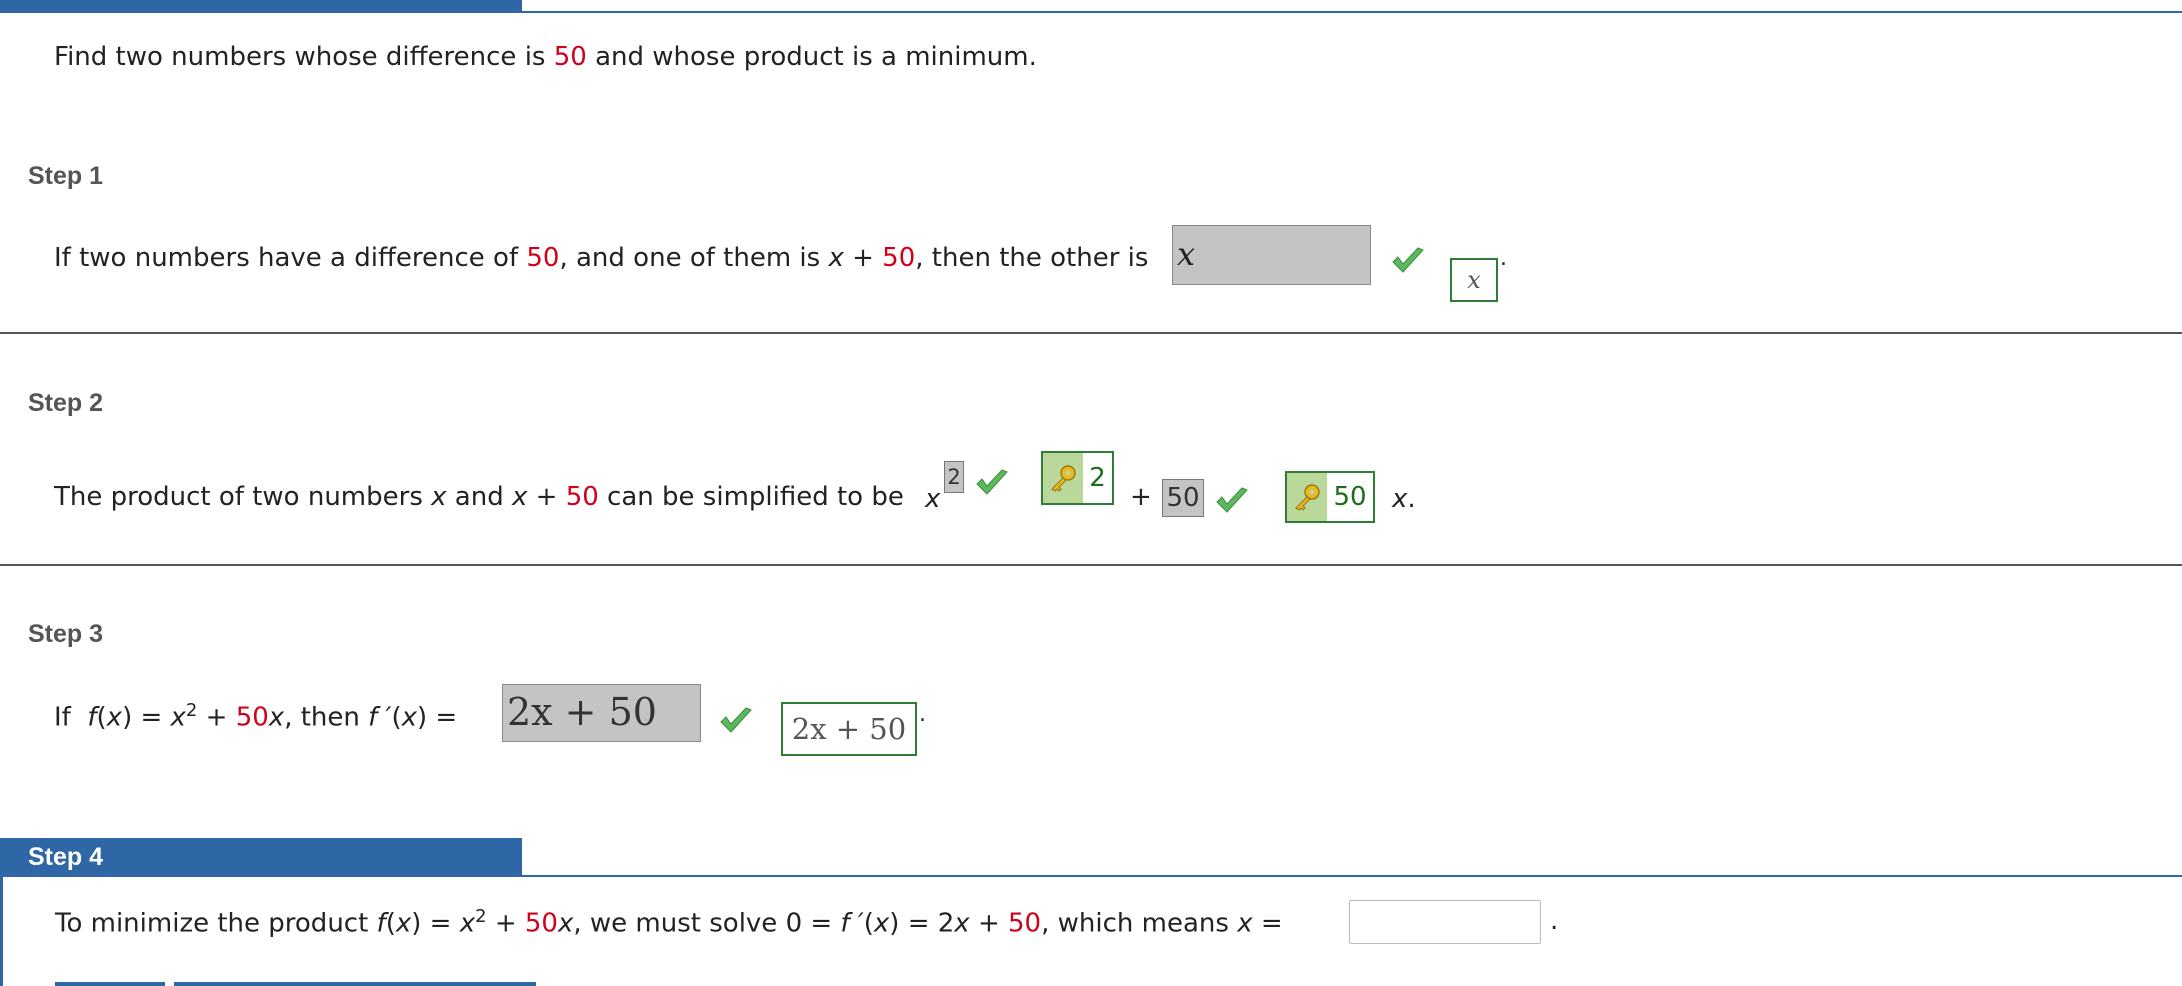 The width and height of the screenshot is (2182, 986). I want to click on step-1-label: Step 1, so click(66, 176).